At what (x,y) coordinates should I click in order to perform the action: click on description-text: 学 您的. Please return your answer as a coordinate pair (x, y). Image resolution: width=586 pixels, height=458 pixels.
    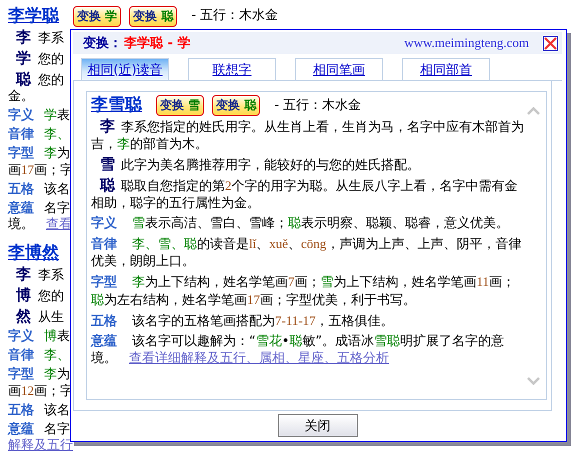
    Looking at the image, I should click on (39, 59).